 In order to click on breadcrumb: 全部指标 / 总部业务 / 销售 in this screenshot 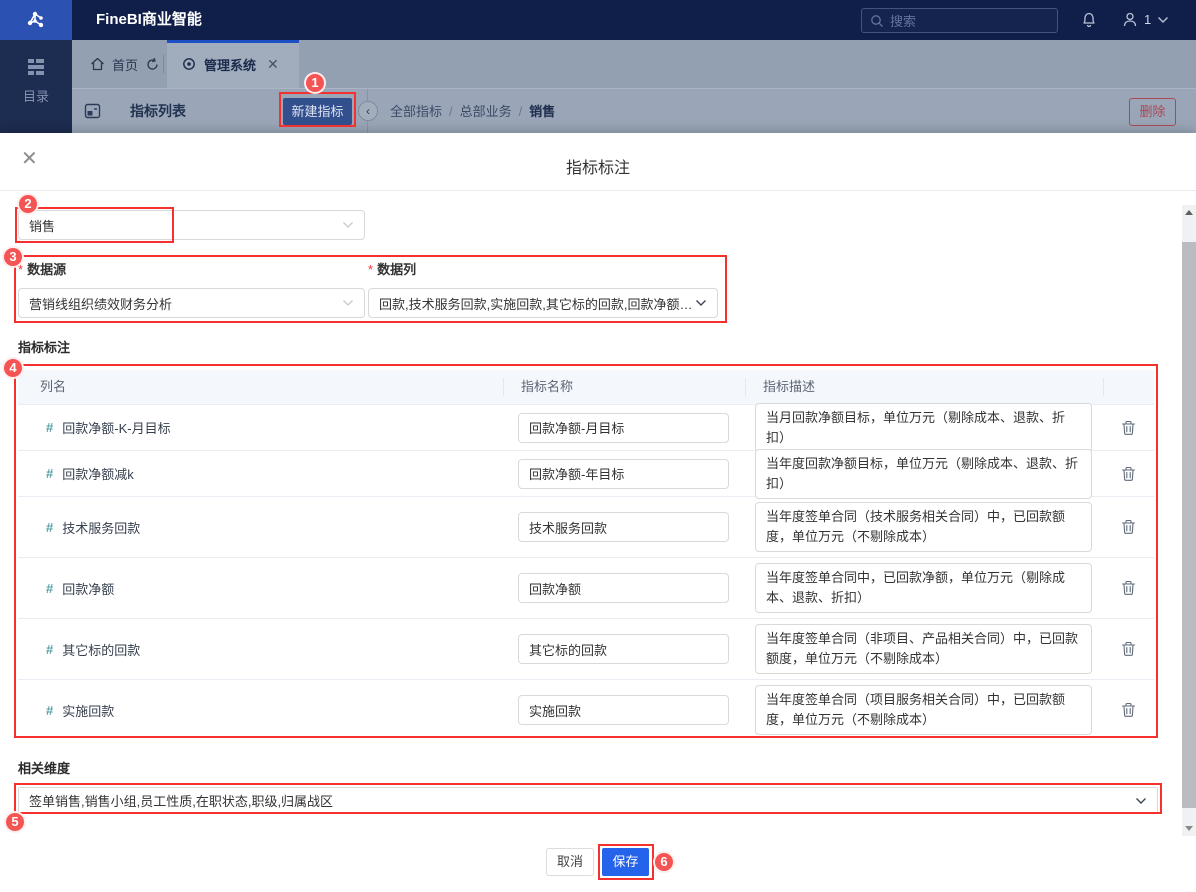, I will do `click(472, 111)`.